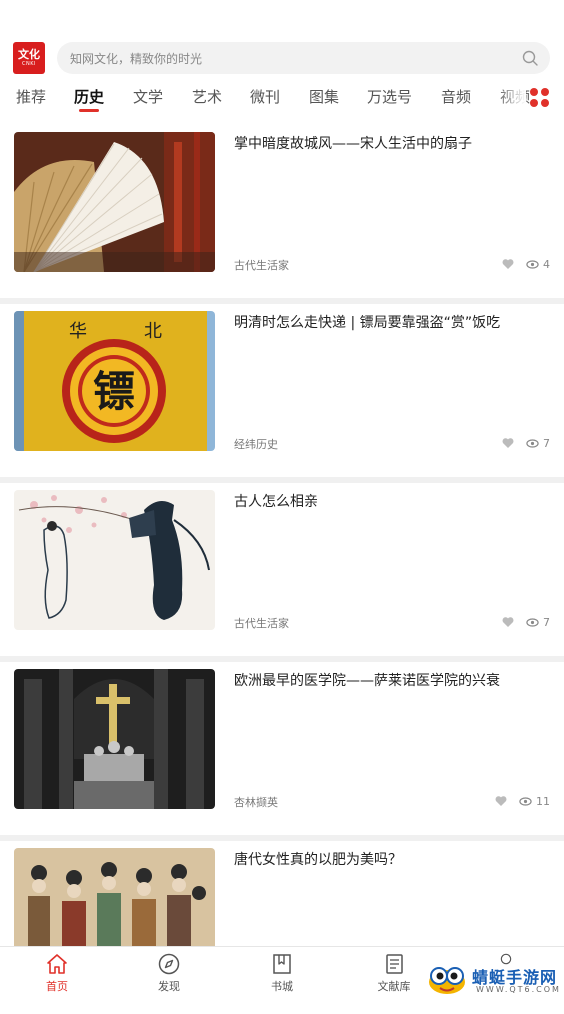  I want to click on nav-home: 首页, so click(57, 973).